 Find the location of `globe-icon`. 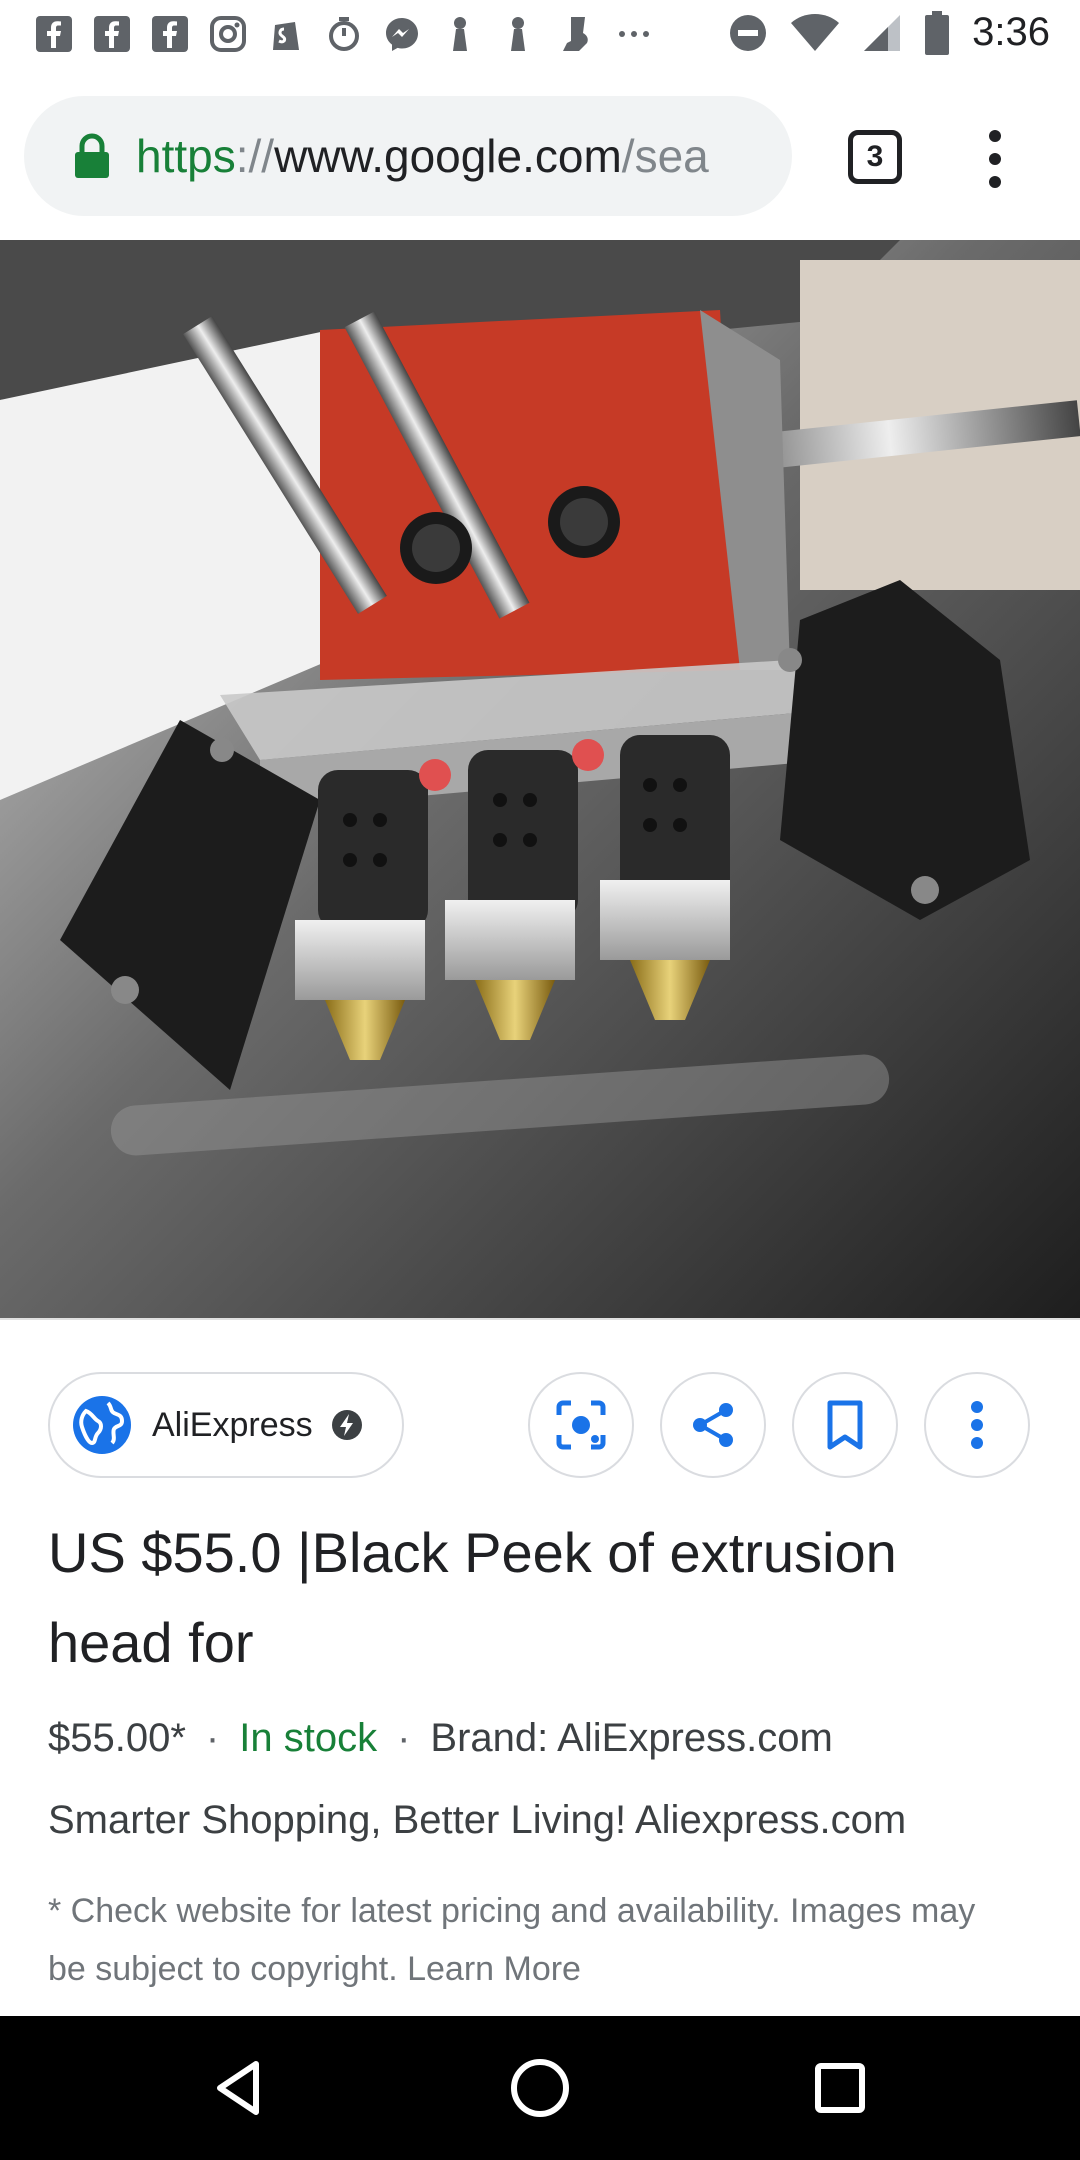

globe-icon is located at coordinates (102, 1425).